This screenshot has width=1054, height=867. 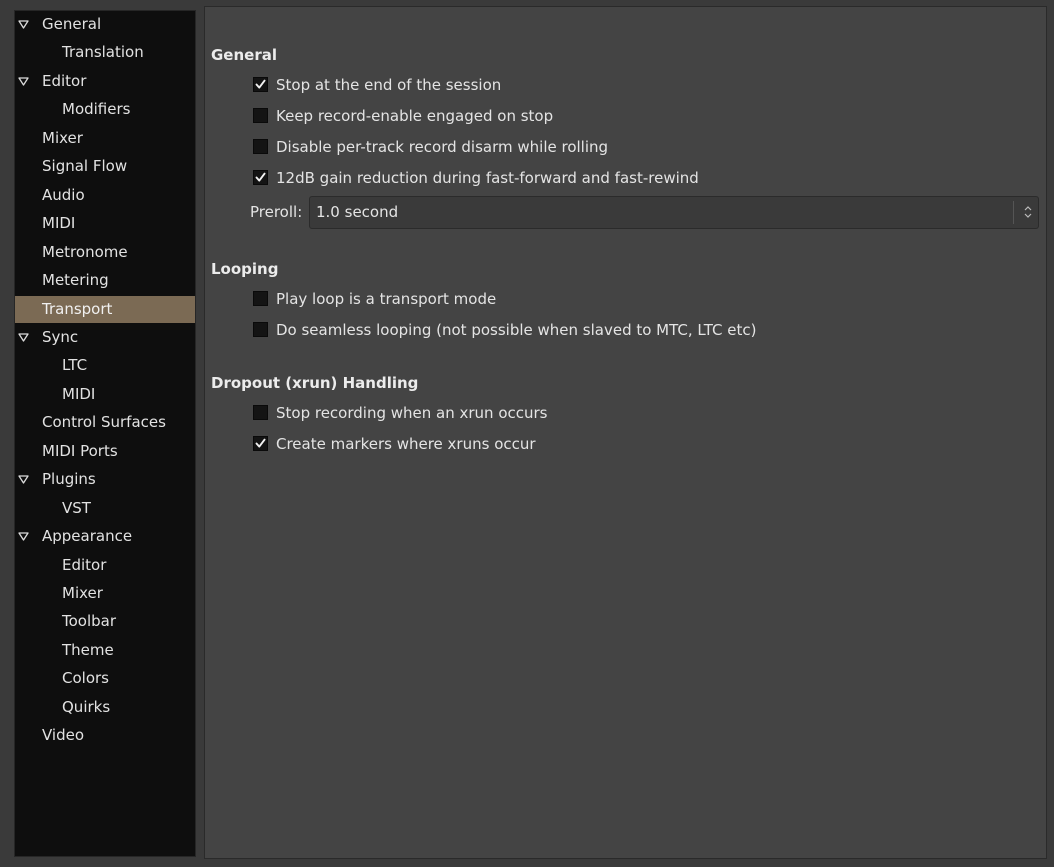 What do you see at coordinates (96, 109) in the screenshot?
I see `sidebar-item-label: Modifiers` at bounding box center [96, 109].